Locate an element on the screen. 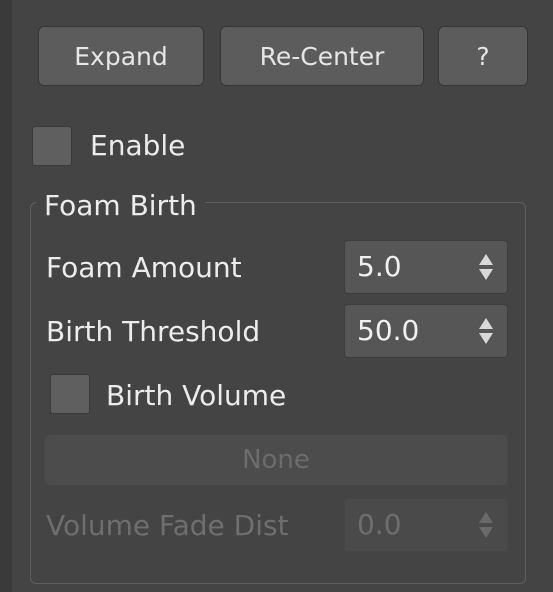 This screenshot has width=553, height=592. volume-fade-dist-label: Volume Fade Dist is located at coordinates (167, 525).